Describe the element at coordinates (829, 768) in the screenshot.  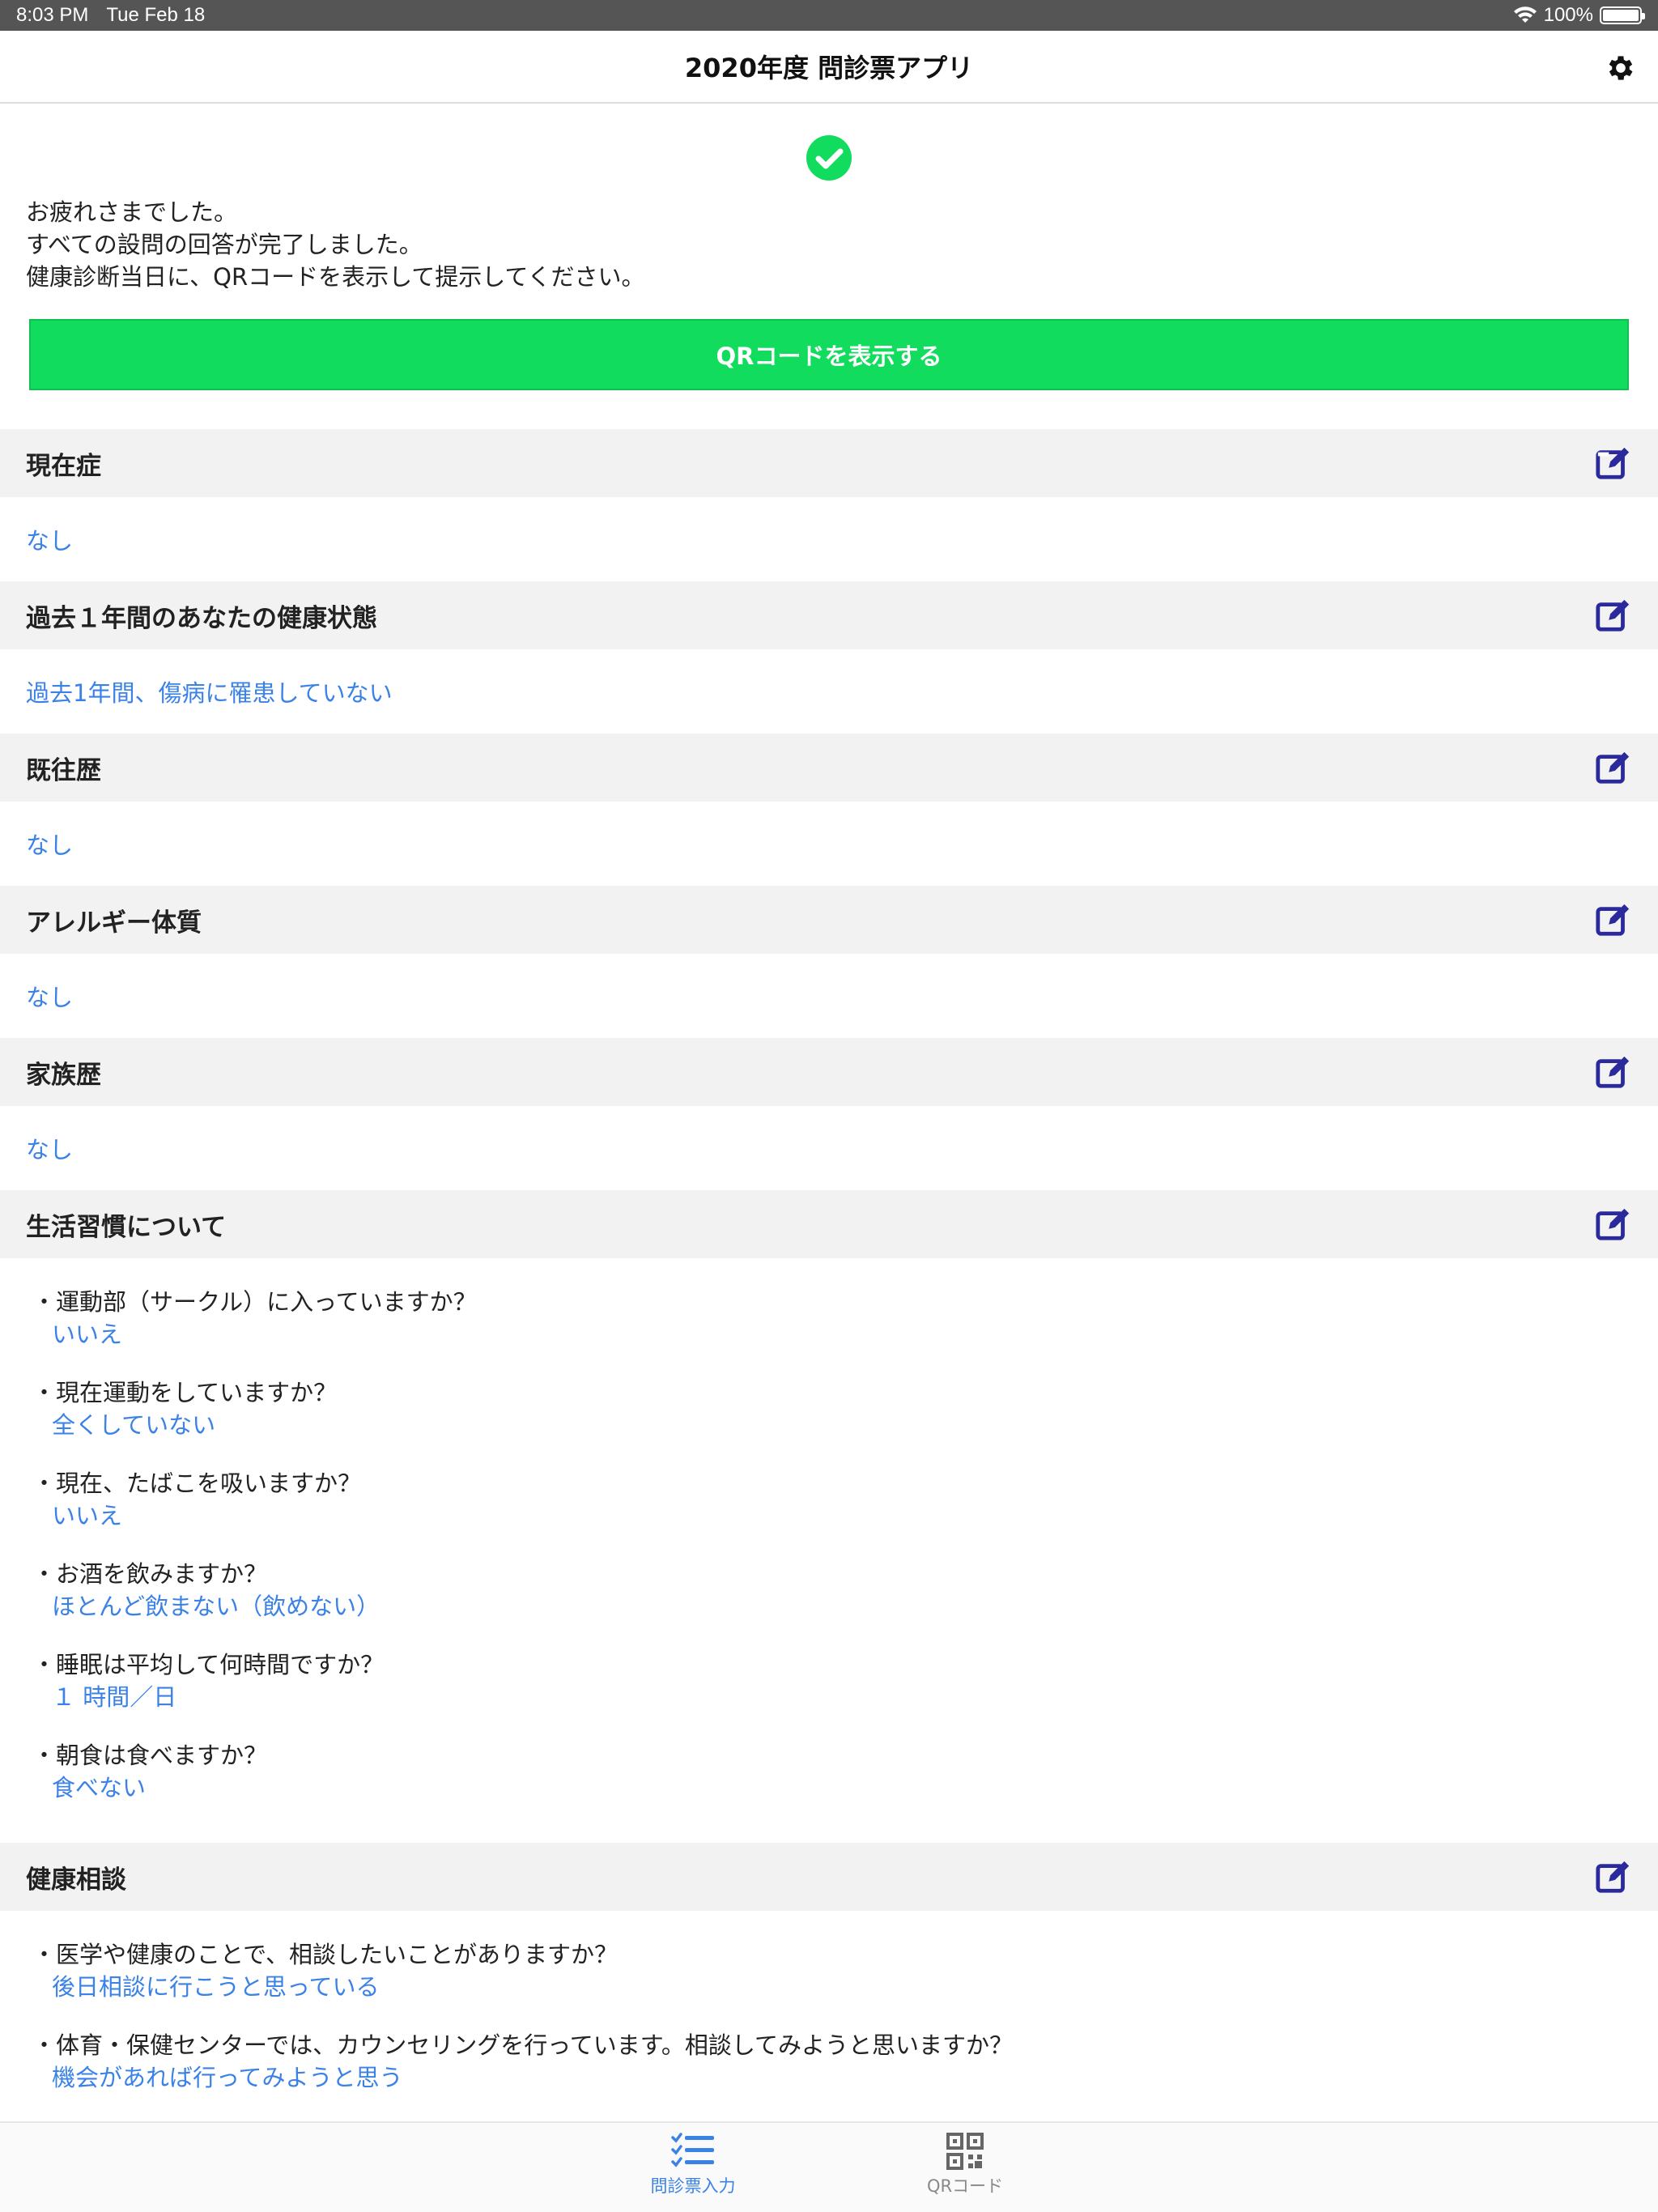
I see `section-header-history: 既往歴` at that location.